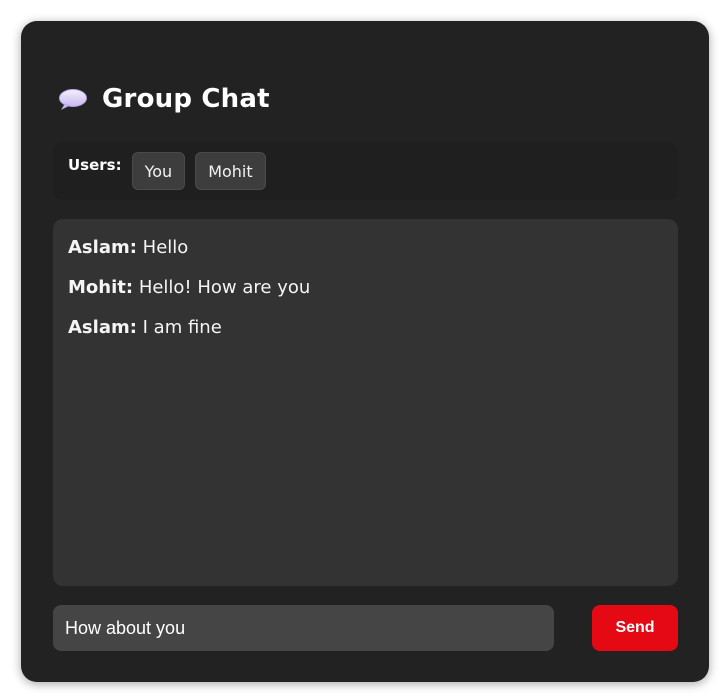  Describe the element at coordinates (95, 165) in the screenshot. I see `users-label: Users:` at that location.